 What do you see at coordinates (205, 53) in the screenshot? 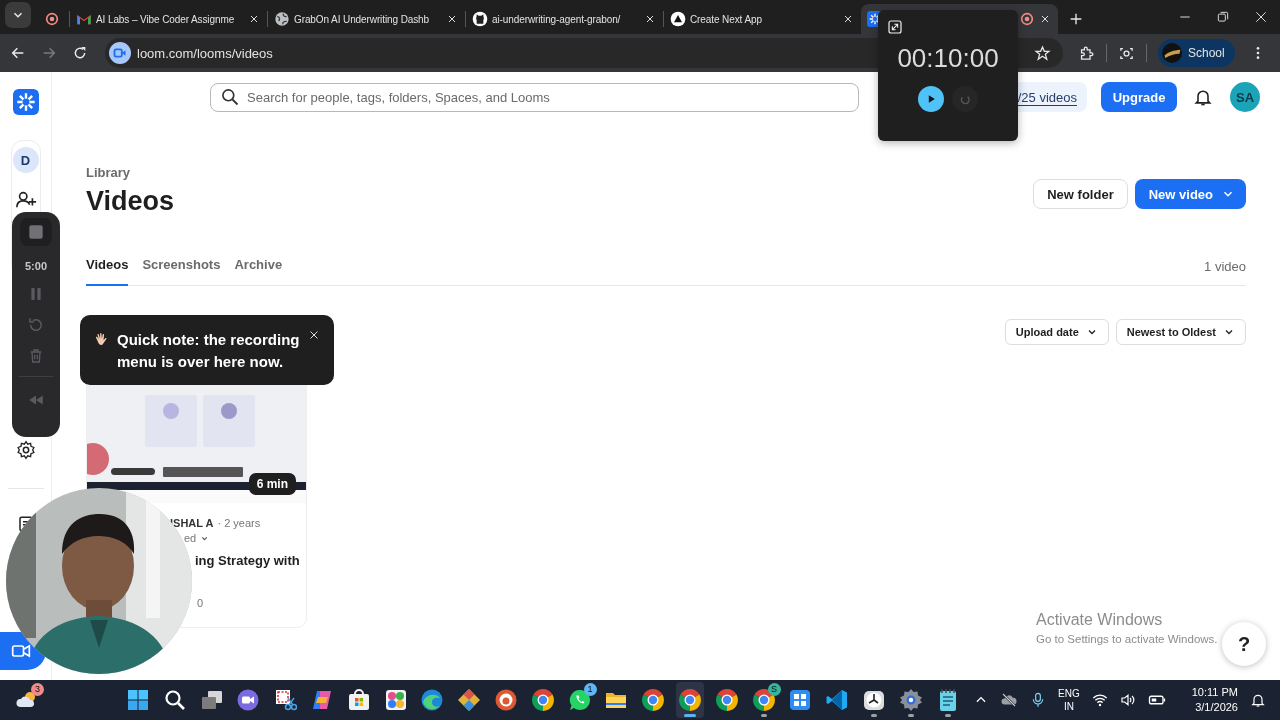
I see `address-text: loom.com/looms/videos` at bounding box center [205, 53].